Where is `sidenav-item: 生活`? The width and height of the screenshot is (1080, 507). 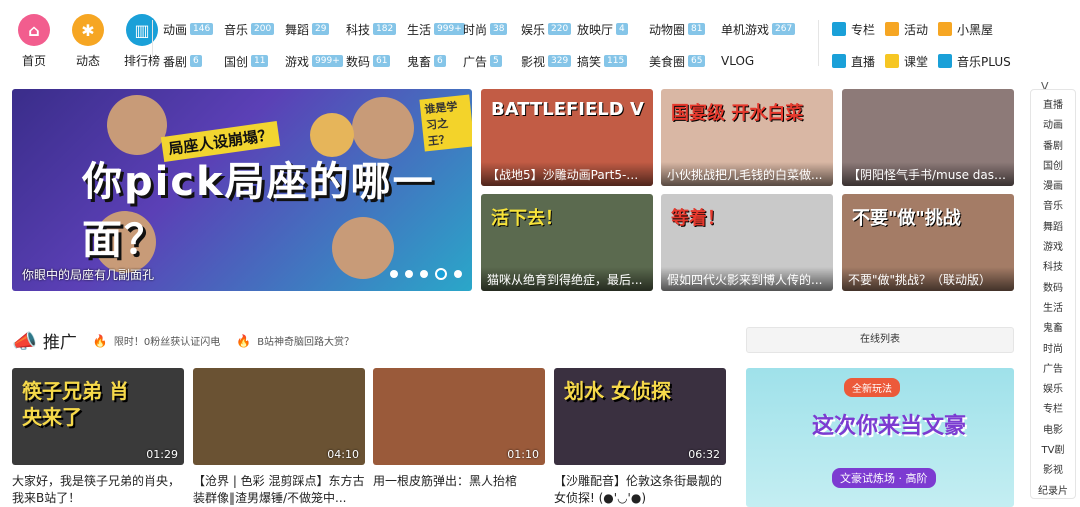
sidenav-item: 生活 is located at coordinates (1053, 309).